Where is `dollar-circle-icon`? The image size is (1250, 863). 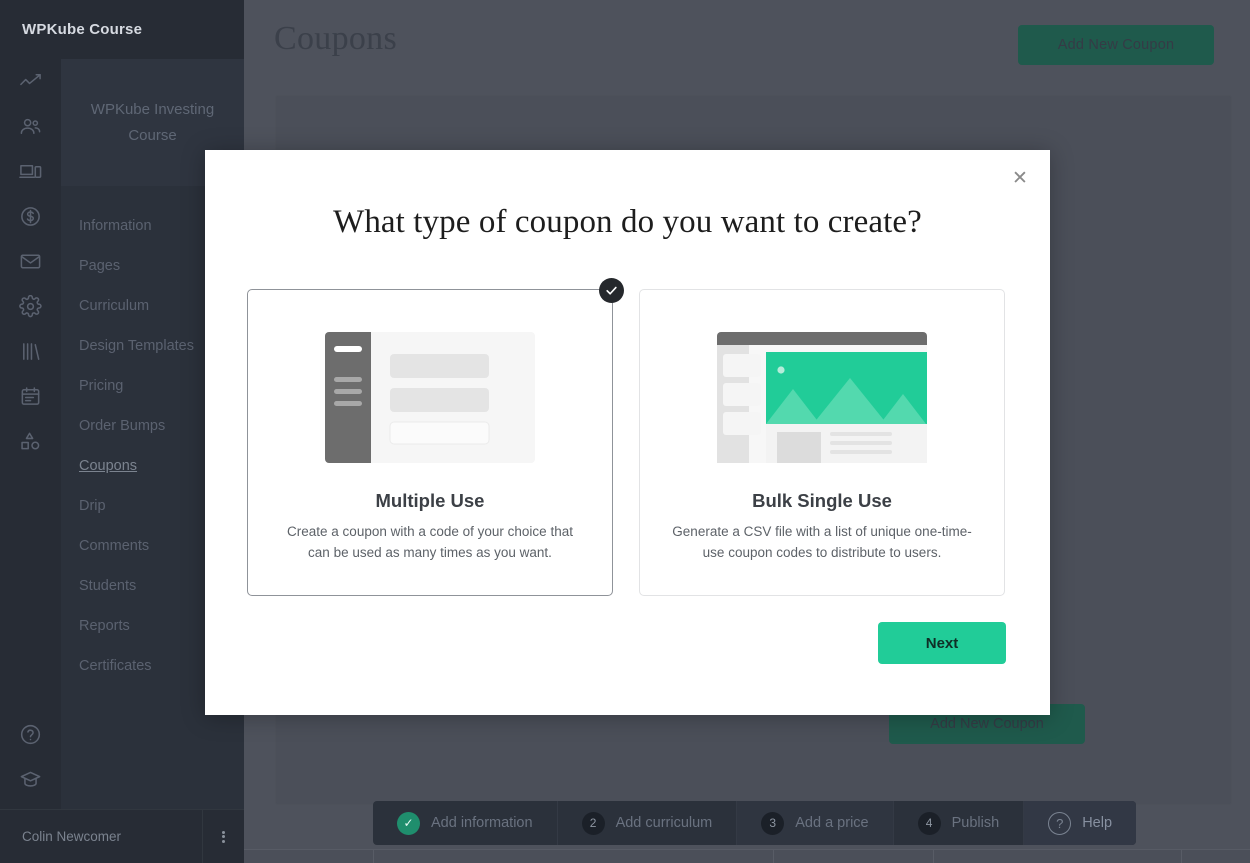 dollar-circle-icon is located at coordinates (30, 216).